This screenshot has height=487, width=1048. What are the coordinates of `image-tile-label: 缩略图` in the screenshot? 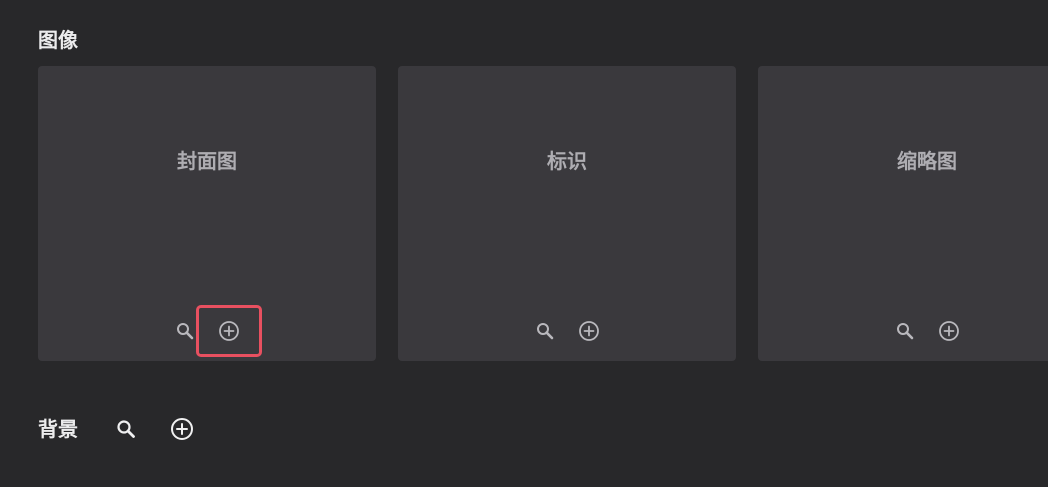 It's located at (927, 161).